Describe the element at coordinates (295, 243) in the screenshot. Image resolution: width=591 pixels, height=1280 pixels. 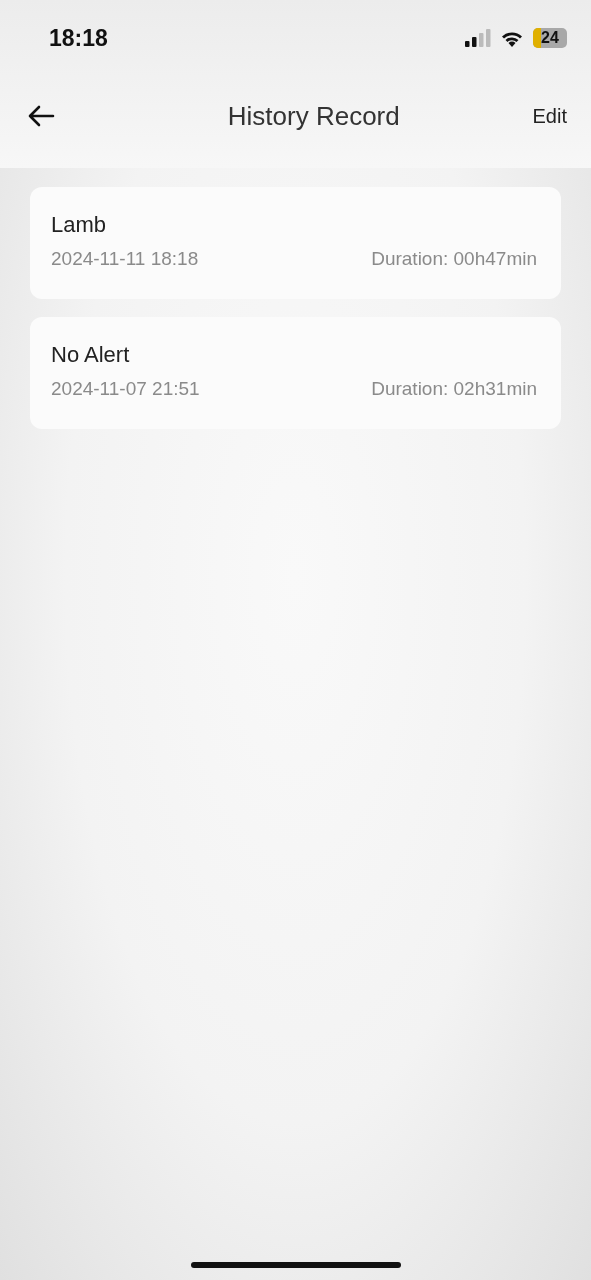
I see `record-card: Lamb 2024-11-11 18:18 Duration: 00h47min` at that location.